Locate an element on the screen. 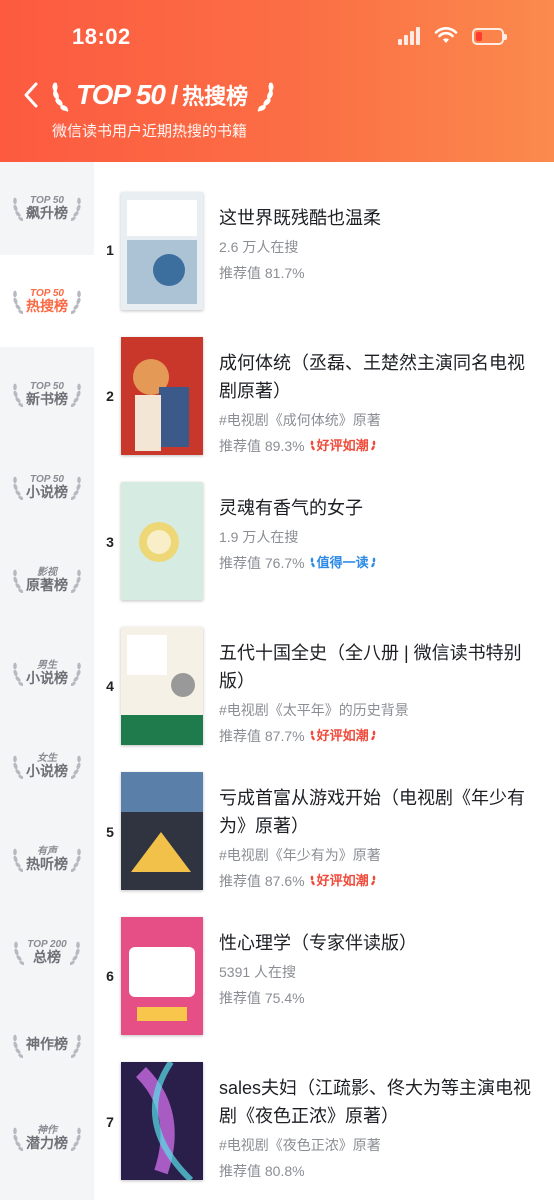 The width and height of the screenshot is (554, 1200). sidebar-item-label: 新书榜 is located at coordinates (47, 398).